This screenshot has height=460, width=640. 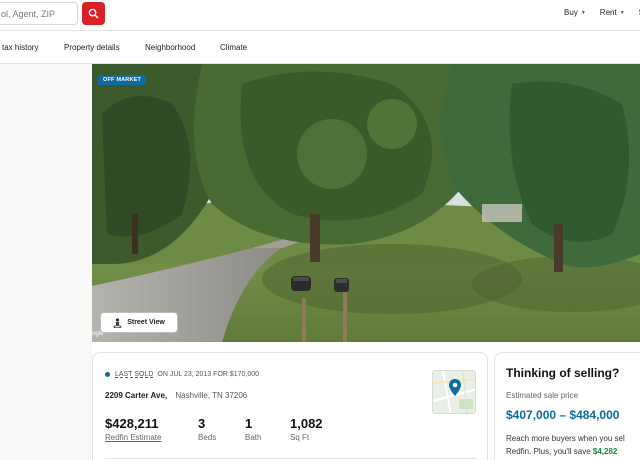 I want to click on sale-status: LAST SOLD ON JUL 23, 2013 FOR $170,000, so click(x=182, y=374).